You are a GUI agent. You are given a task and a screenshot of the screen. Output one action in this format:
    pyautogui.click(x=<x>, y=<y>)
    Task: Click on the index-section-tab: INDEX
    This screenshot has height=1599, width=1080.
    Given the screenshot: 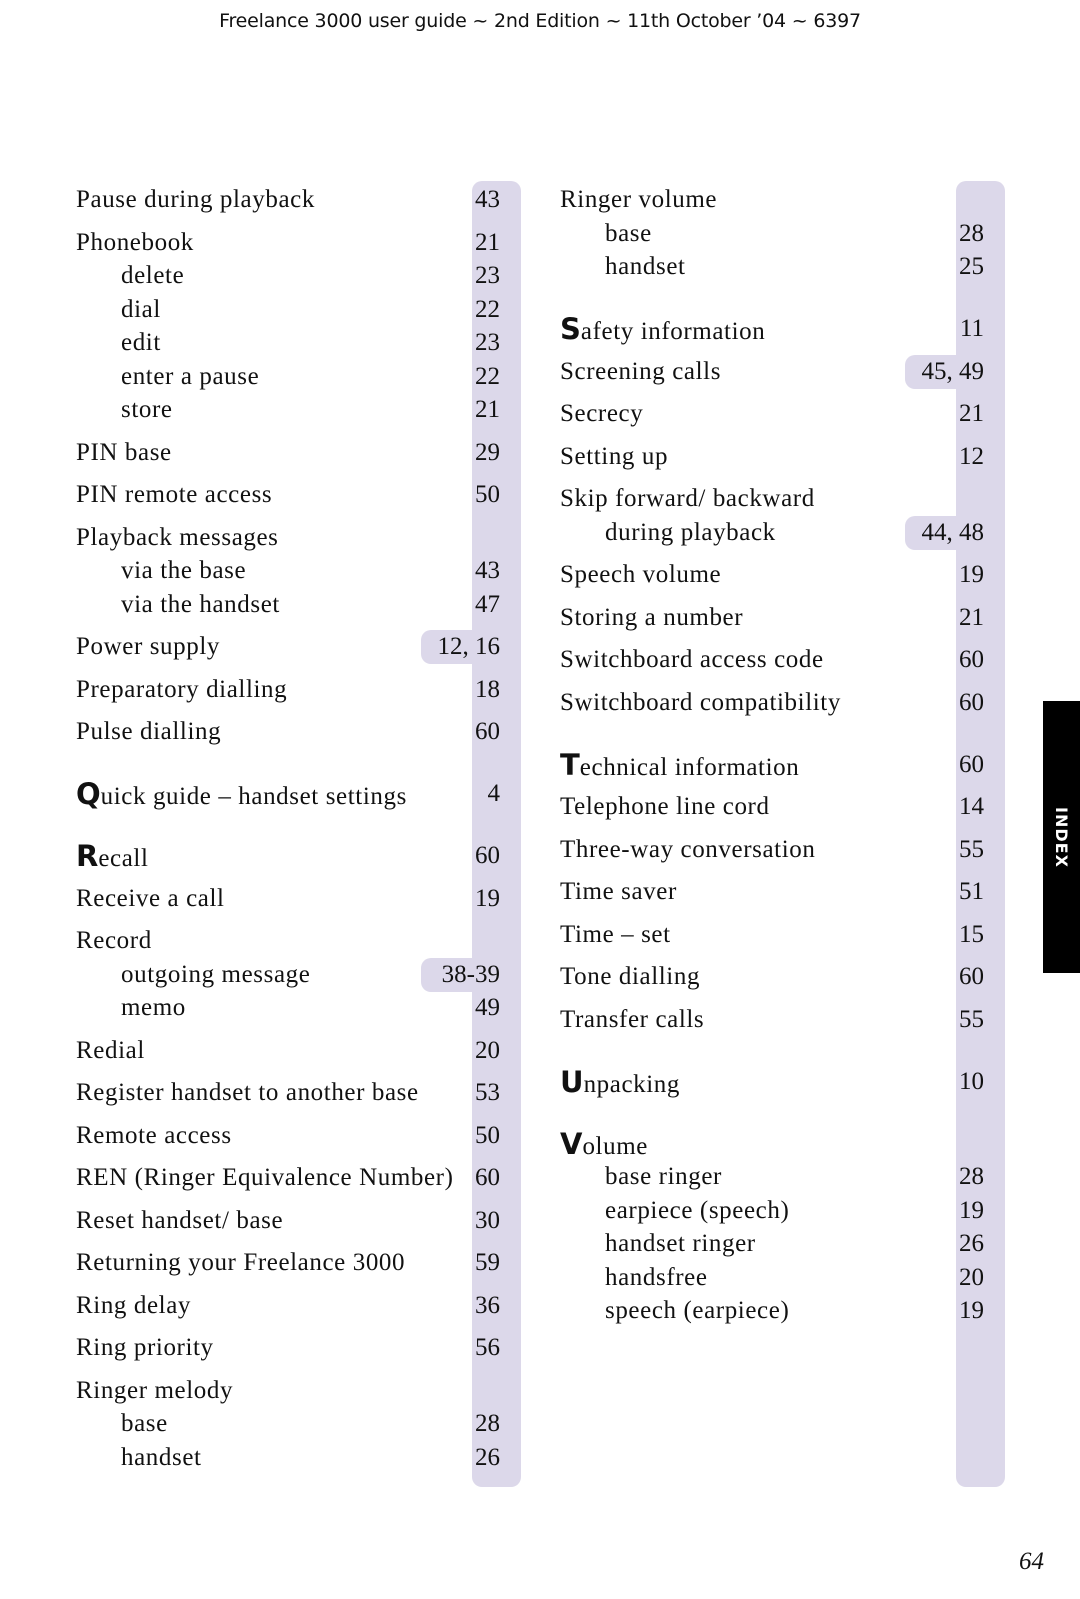 What is the action you would take?
    pyautogui.click(x=1061, y=837)
    